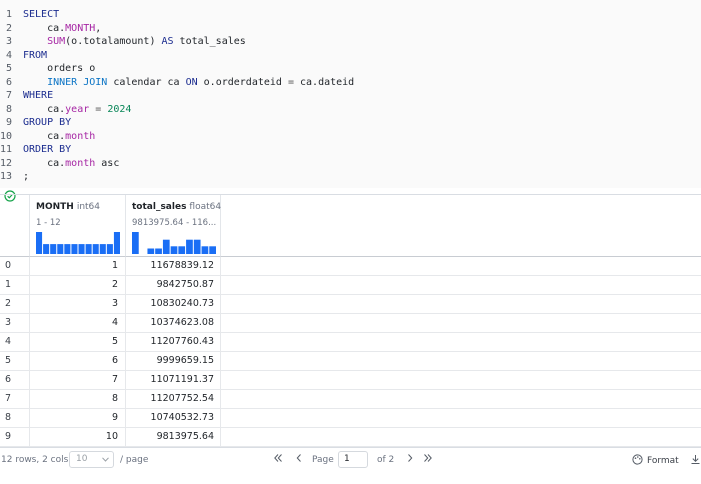 Image resolution: width=701 pixels, height=484 pixels. Describe the element at coordinates (15, 266) in the screenshot. I see `row-index-cell: 0` at that location.